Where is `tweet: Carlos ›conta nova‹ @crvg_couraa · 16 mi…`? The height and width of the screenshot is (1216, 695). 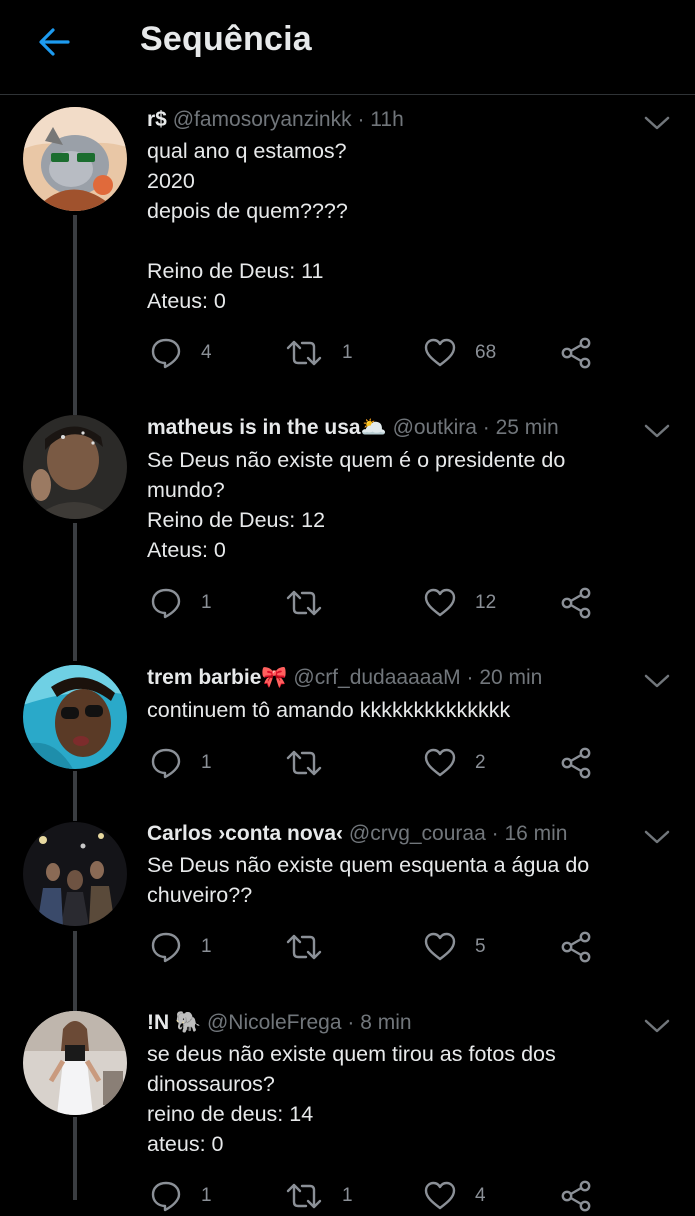
tweet: Carlos ›conta nova‹ @crvg_couraa · 16 mi… is located at coordinates (347, 901).